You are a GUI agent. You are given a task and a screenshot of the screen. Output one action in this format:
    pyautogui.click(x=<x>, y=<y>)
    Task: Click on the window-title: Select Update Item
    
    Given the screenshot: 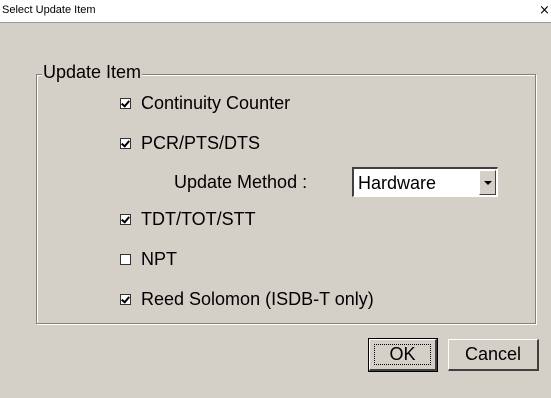 What is the action you would take?
    pyautogui.click(x=49, y=10)
    